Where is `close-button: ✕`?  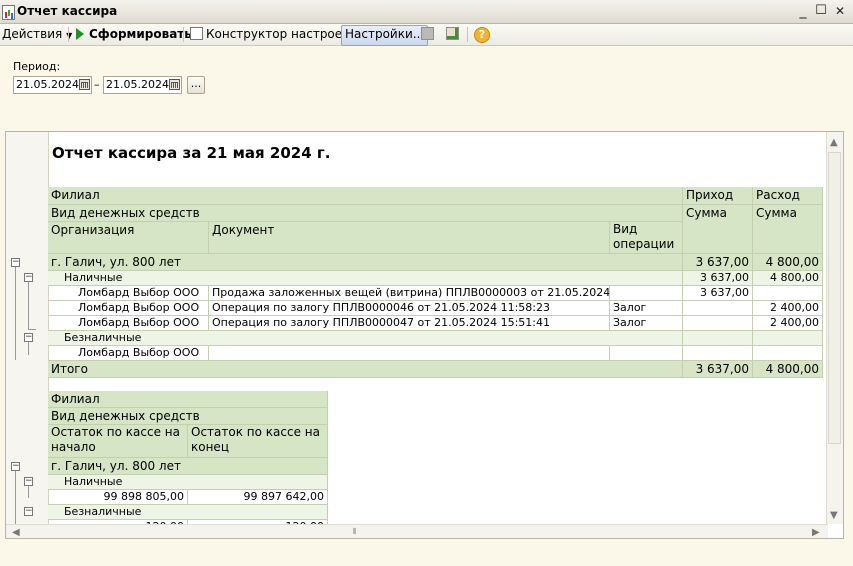
close-button: ✕ is located at coordinates (840, 11).